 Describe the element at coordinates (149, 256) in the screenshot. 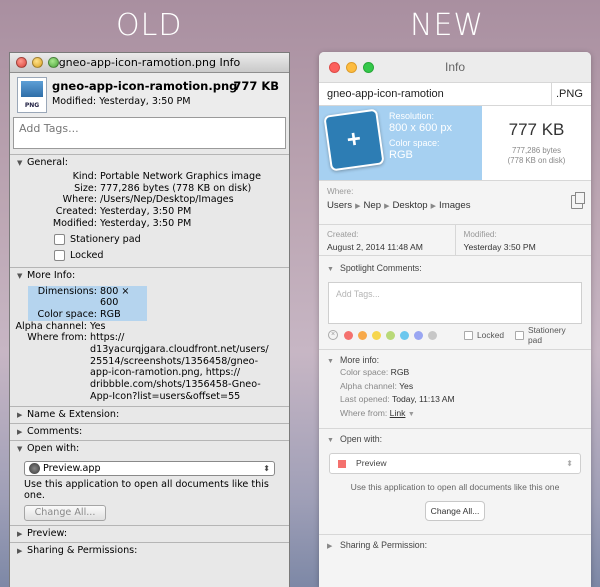

I see `old-locked-checkbox: Locked` at that location.